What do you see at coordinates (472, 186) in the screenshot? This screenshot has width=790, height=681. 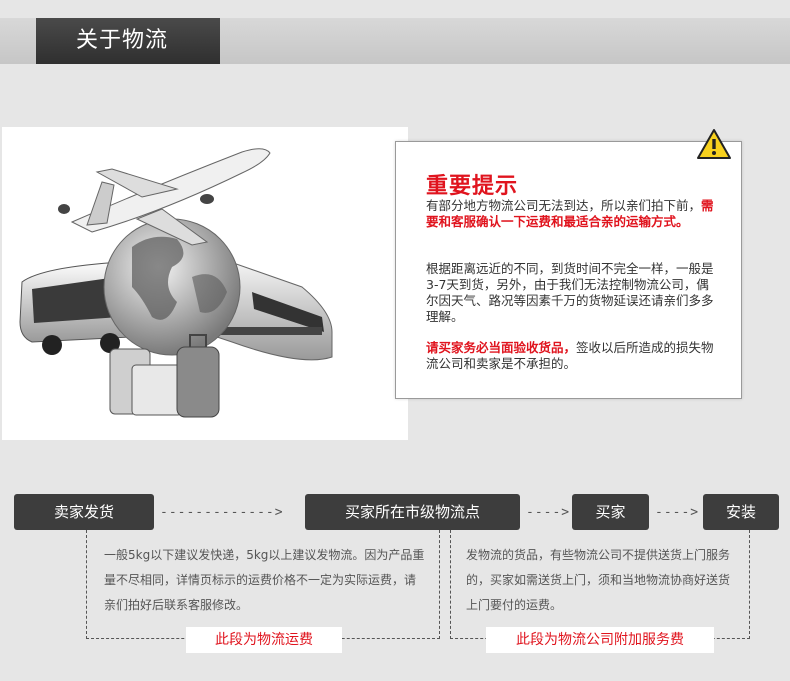 I see `notice-title: 重要提示` at bounding box center [472, 186].